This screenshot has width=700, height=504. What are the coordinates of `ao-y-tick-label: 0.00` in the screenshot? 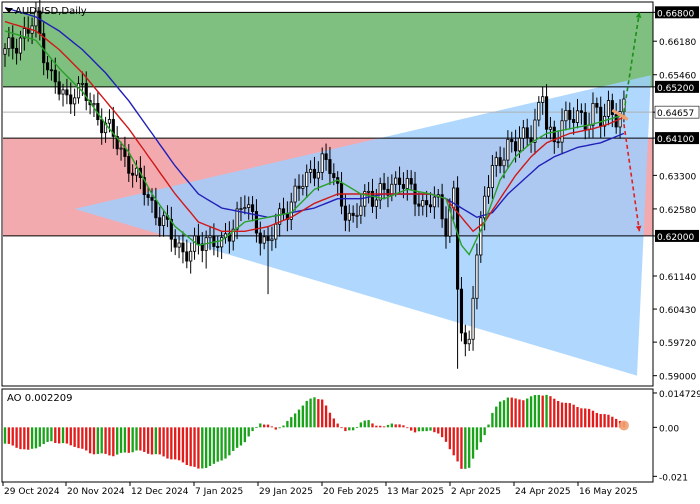 It's located at (669, 429).